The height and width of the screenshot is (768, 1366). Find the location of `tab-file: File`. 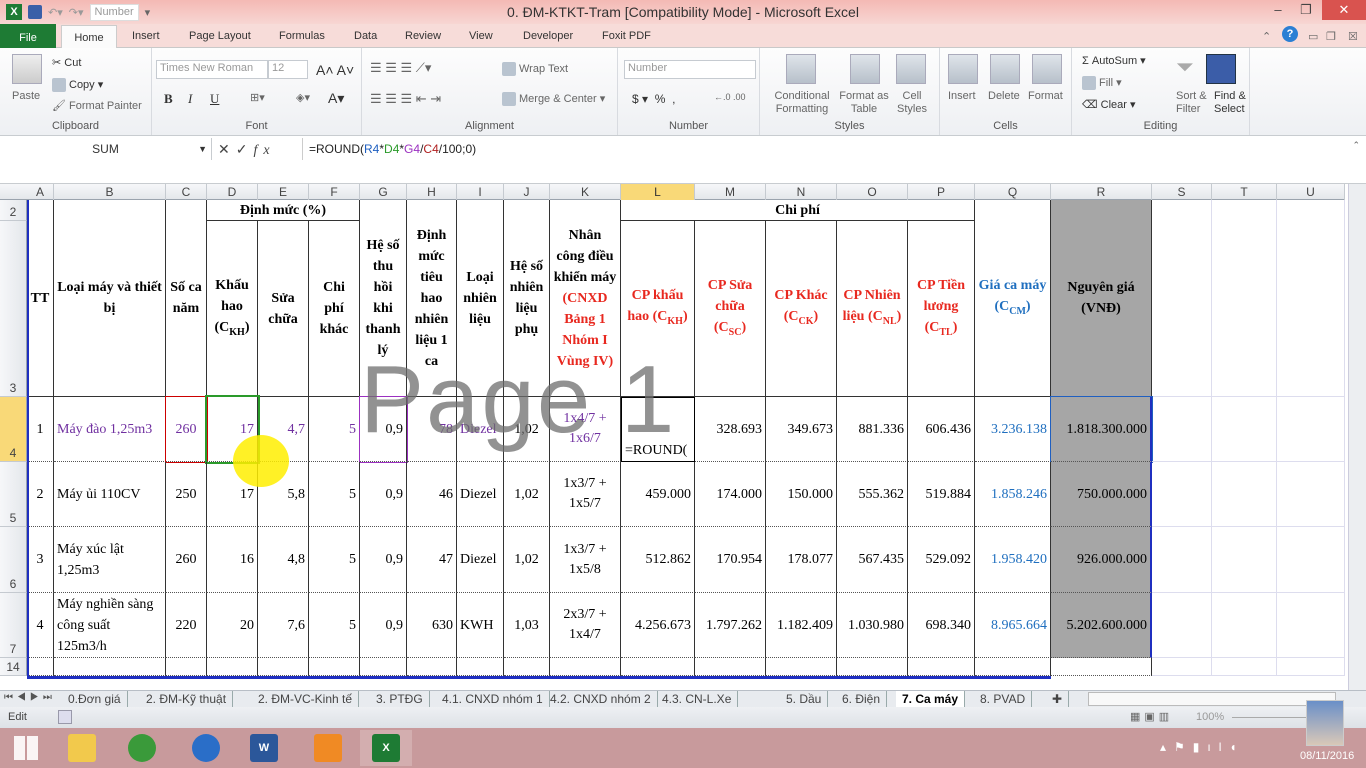

tab-file: File is located at coordinates (28, 36).